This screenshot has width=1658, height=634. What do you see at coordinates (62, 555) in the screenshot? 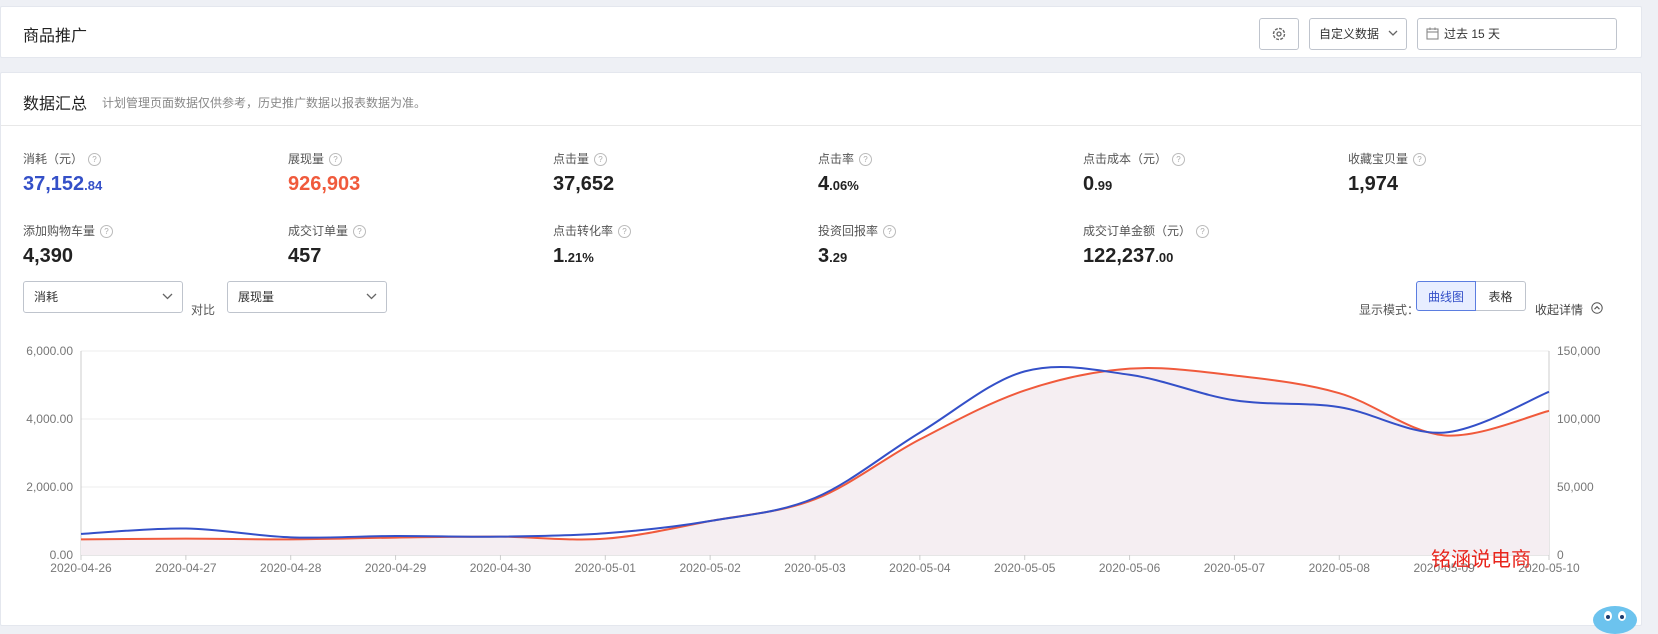
I see `y-left-tick-label: 0.00` at bounding box center [62, 555].